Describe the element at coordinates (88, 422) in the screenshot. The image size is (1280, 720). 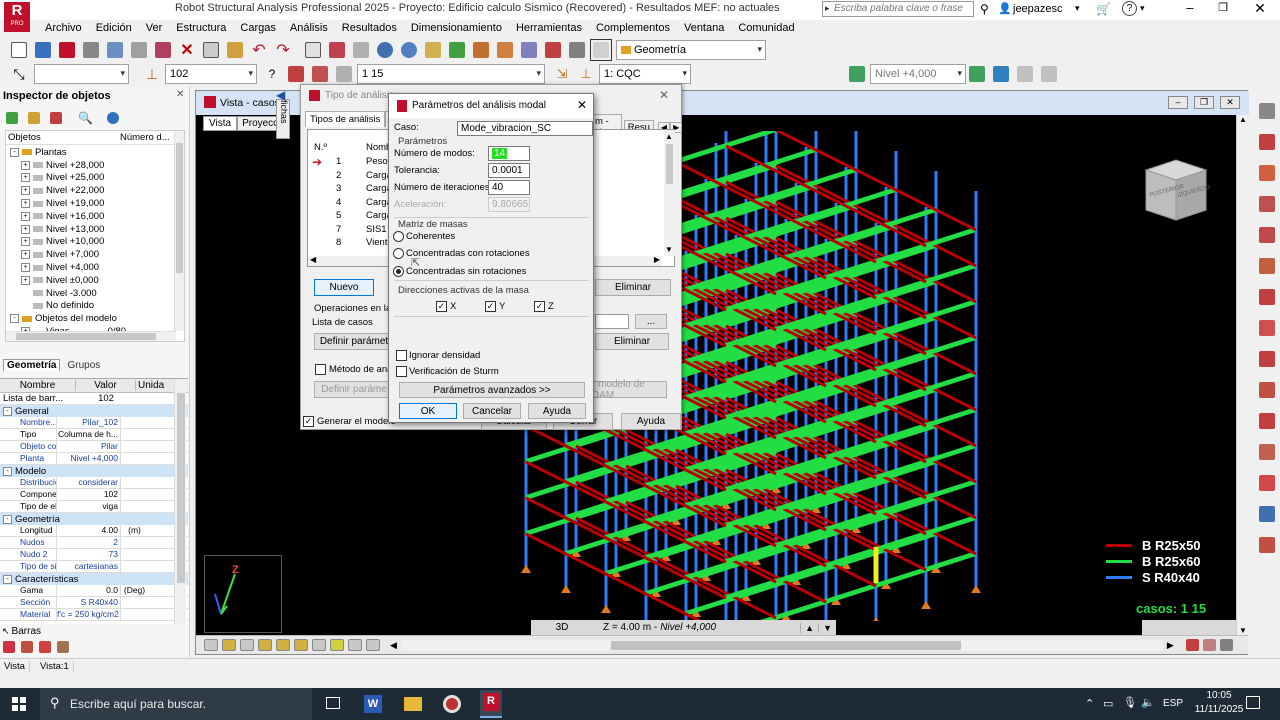
I see `props-row-value: Pilar_102` at that location.